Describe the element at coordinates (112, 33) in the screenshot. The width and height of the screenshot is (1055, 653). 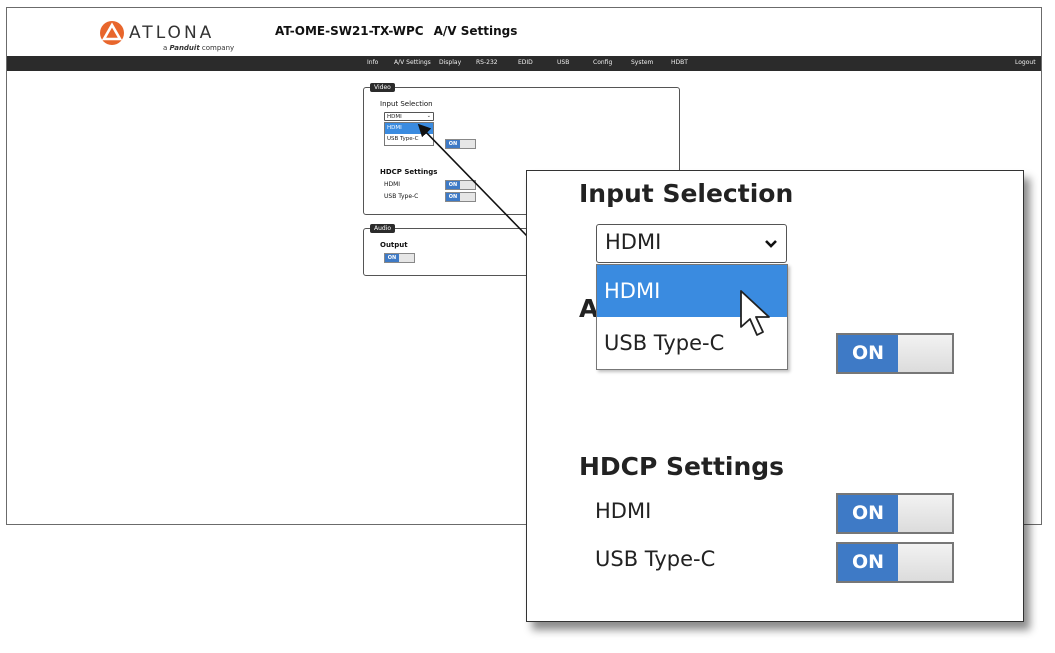
I see `atlona-logo-icon` at that location.